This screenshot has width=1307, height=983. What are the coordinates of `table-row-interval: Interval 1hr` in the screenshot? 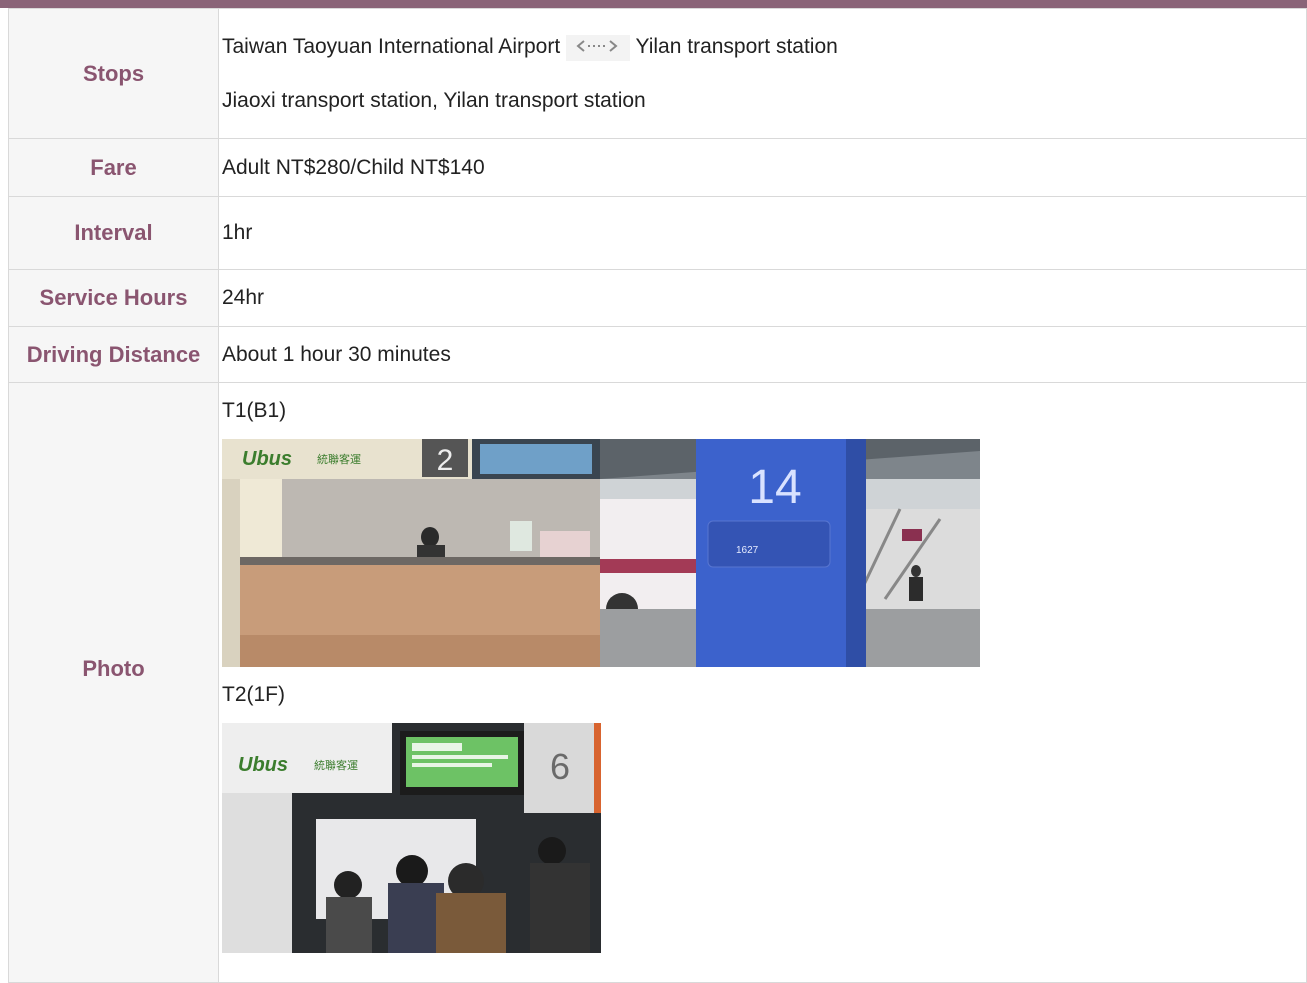 It's located at (657, 233).